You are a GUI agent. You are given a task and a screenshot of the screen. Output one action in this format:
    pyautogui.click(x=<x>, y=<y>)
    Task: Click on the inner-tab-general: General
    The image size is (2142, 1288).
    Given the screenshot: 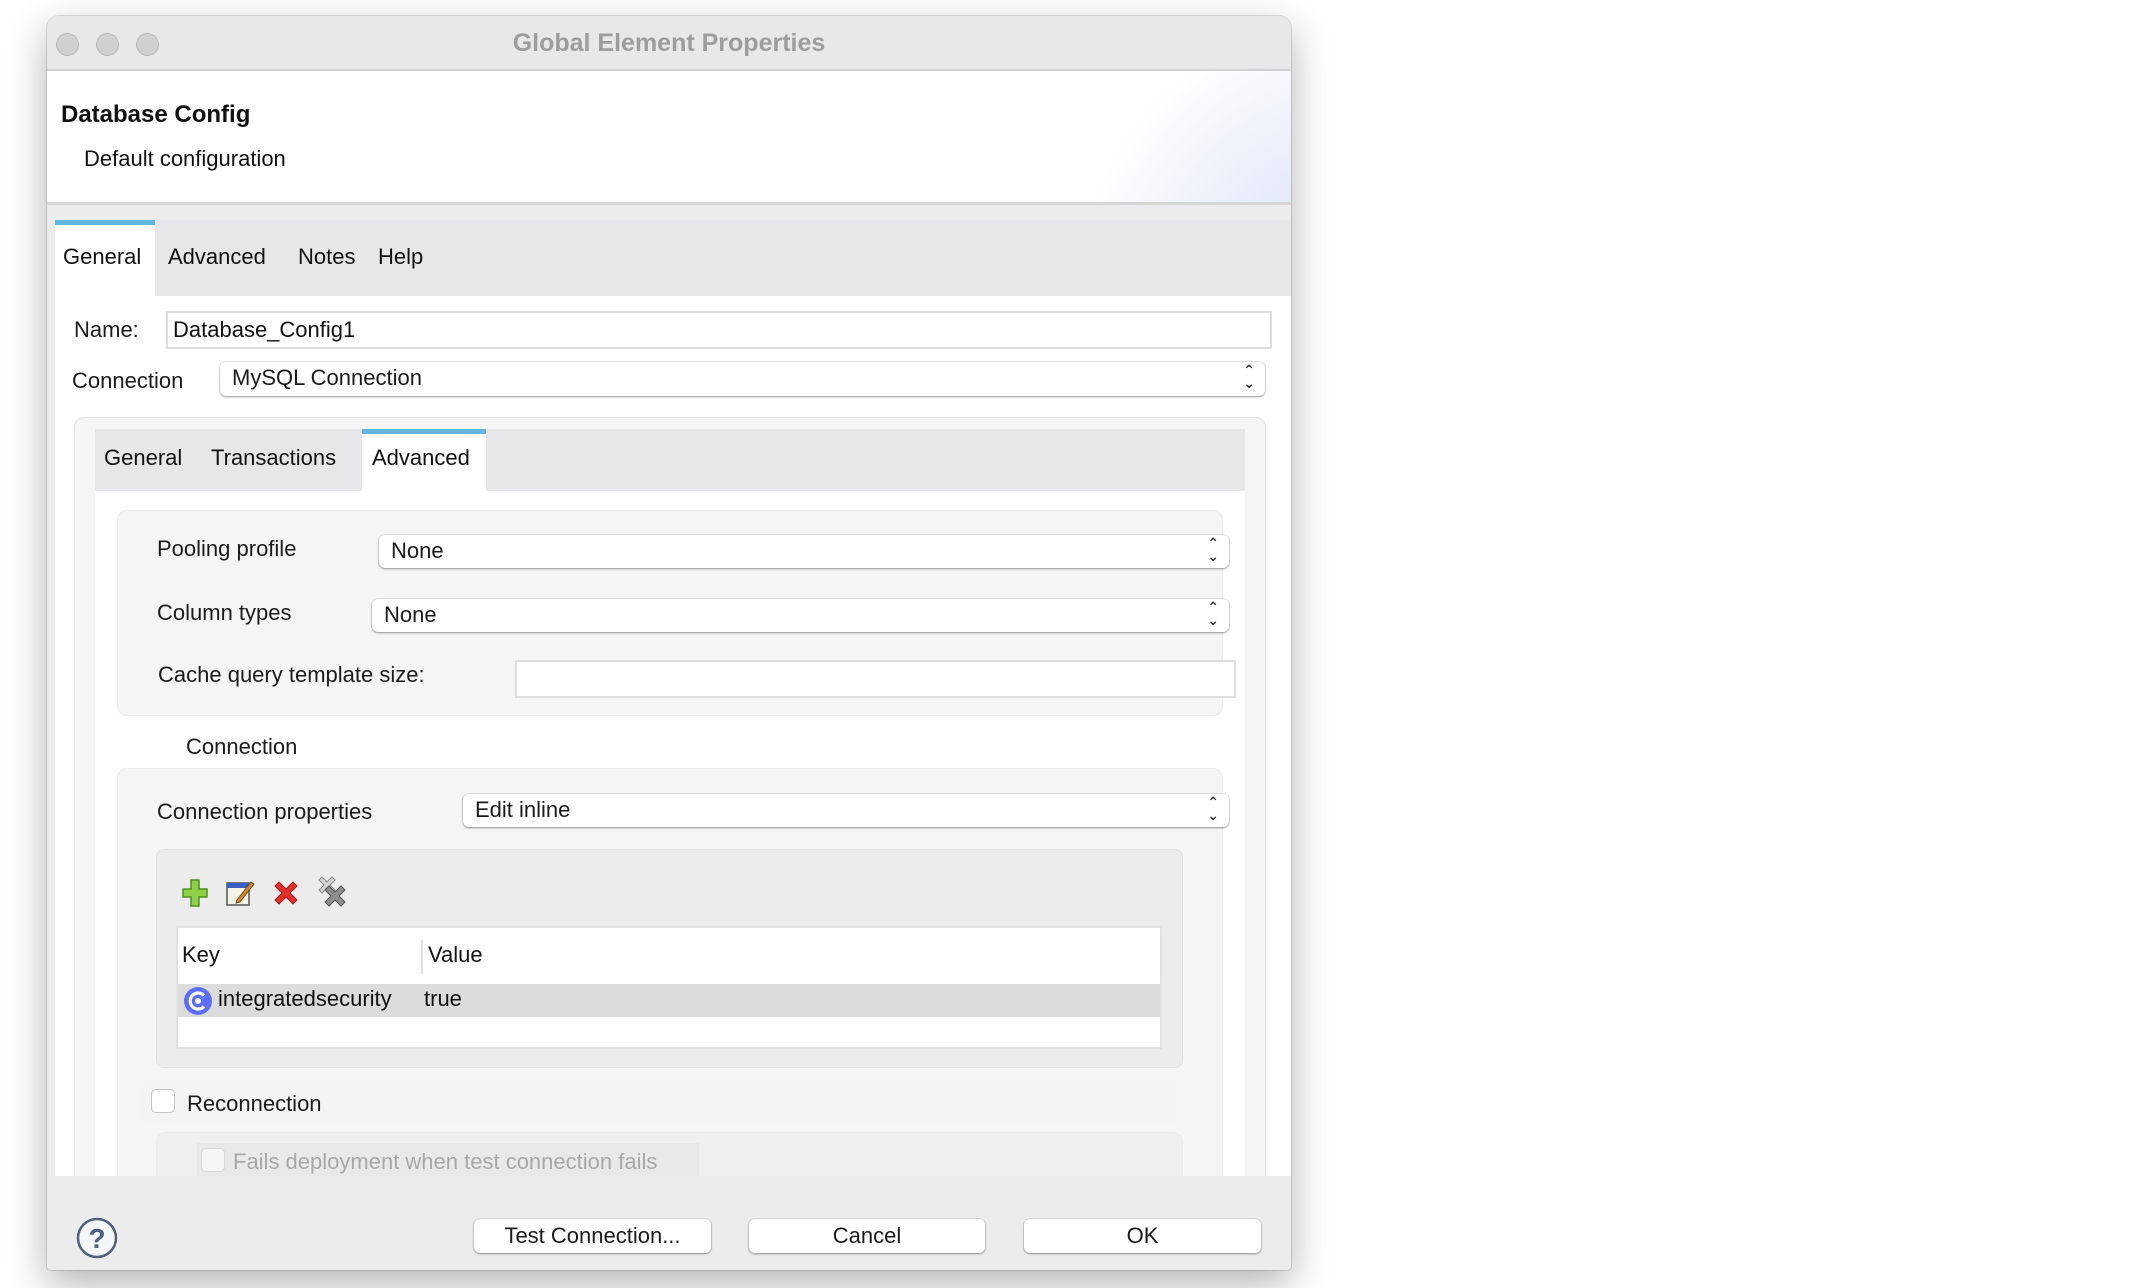 What is the action you would take?
    pyautogui.click(x=143, y=460)
    